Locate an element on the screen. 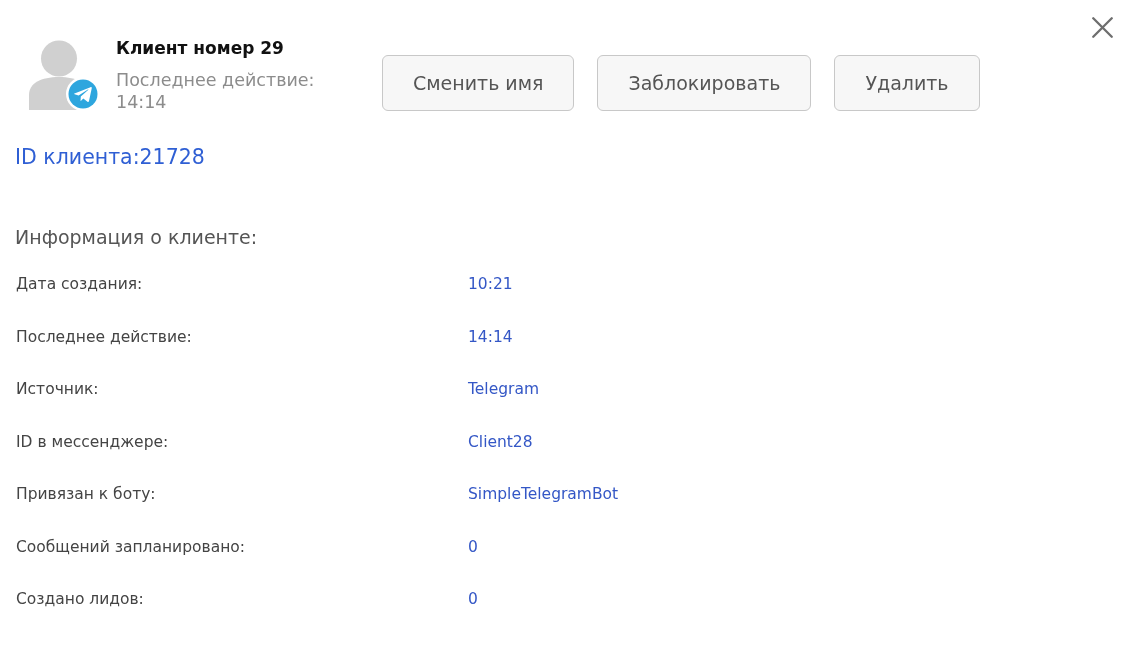 This screenshot has height=659, width=1122. field-value: Client28 is located at coordinates (501, 441).